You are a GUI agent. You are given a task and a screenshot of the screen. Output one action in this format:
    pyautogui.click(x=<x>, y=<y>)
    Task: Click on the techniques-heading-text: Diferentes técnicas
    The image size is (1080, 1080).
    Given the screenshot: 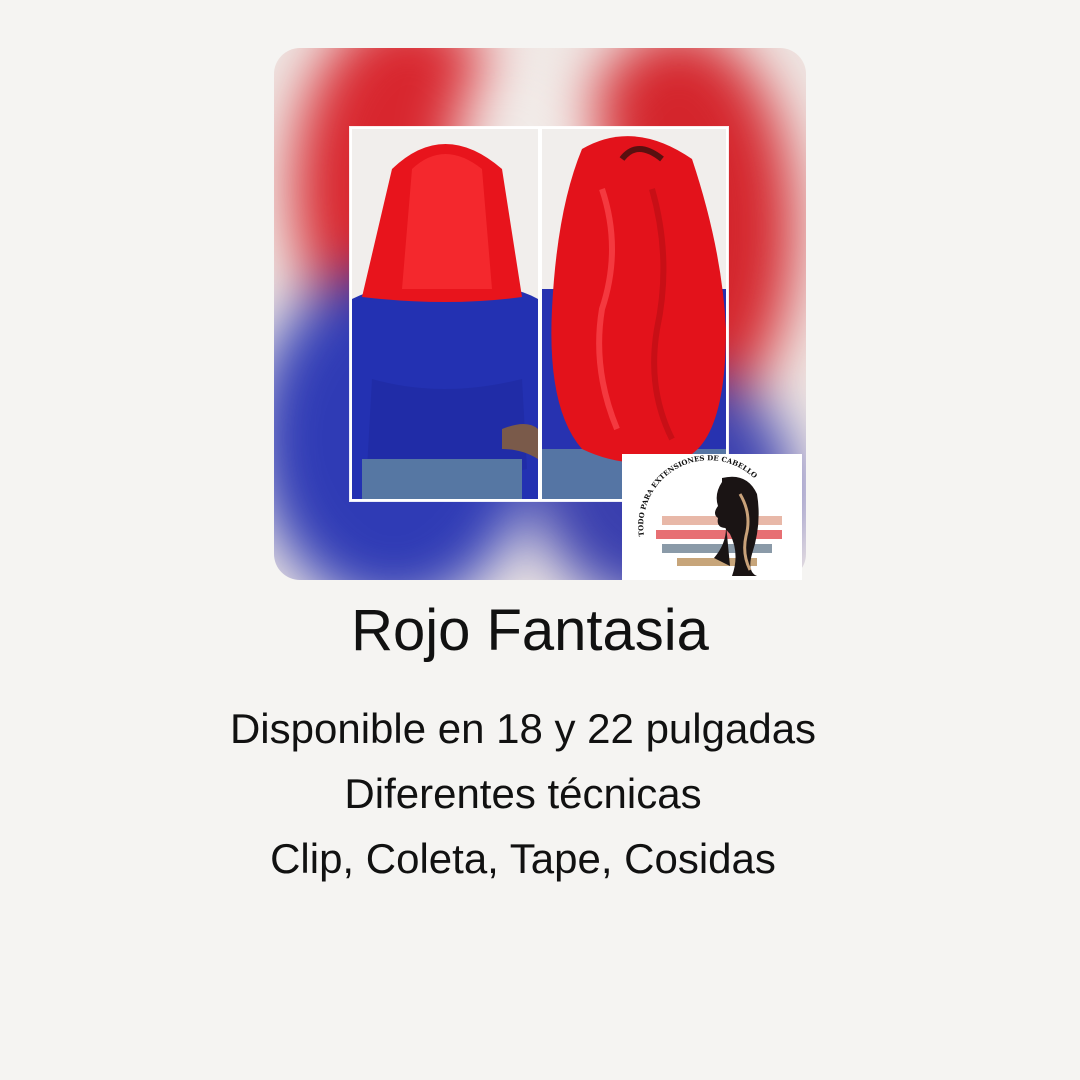 What is the action you would take?
    pyautogui.click(x=523, y=793)
    